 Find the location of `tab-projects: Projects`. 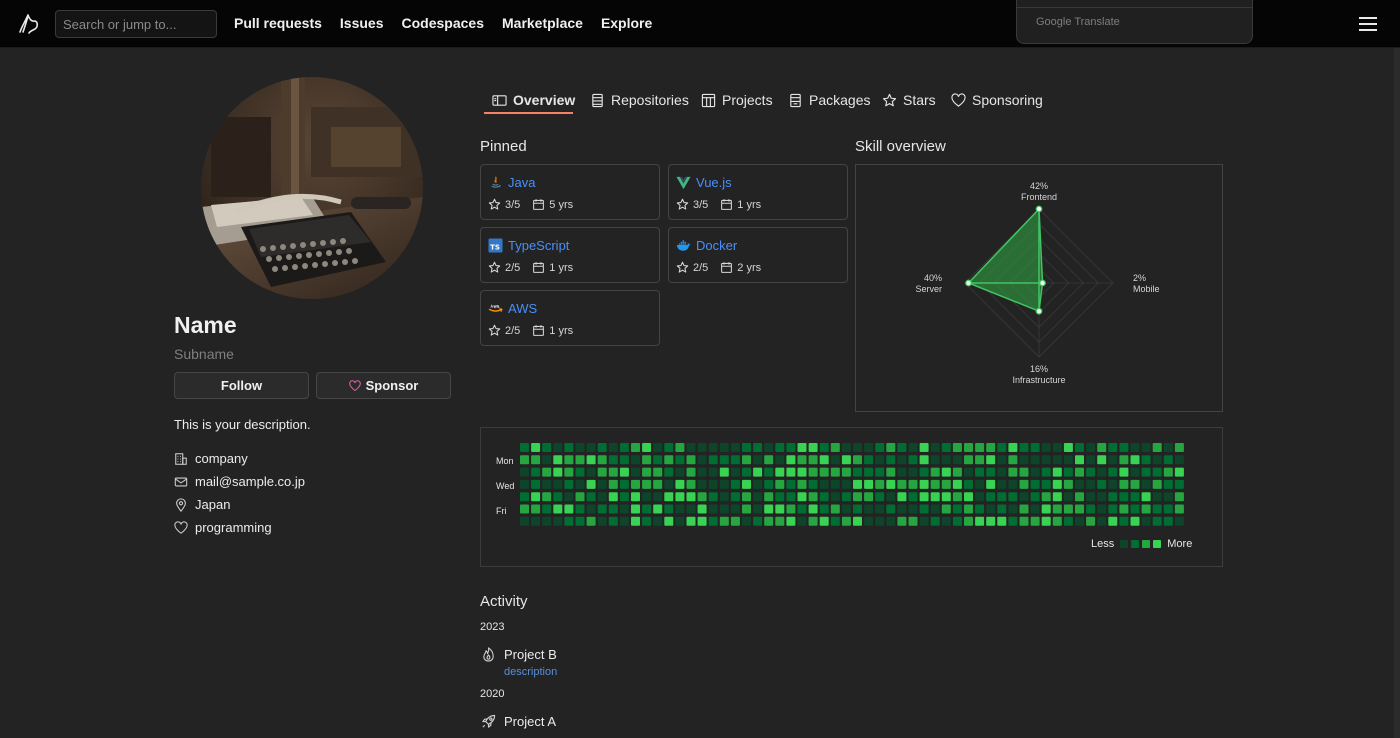

tab-projects: Projects is located at coordinates (737, 100).